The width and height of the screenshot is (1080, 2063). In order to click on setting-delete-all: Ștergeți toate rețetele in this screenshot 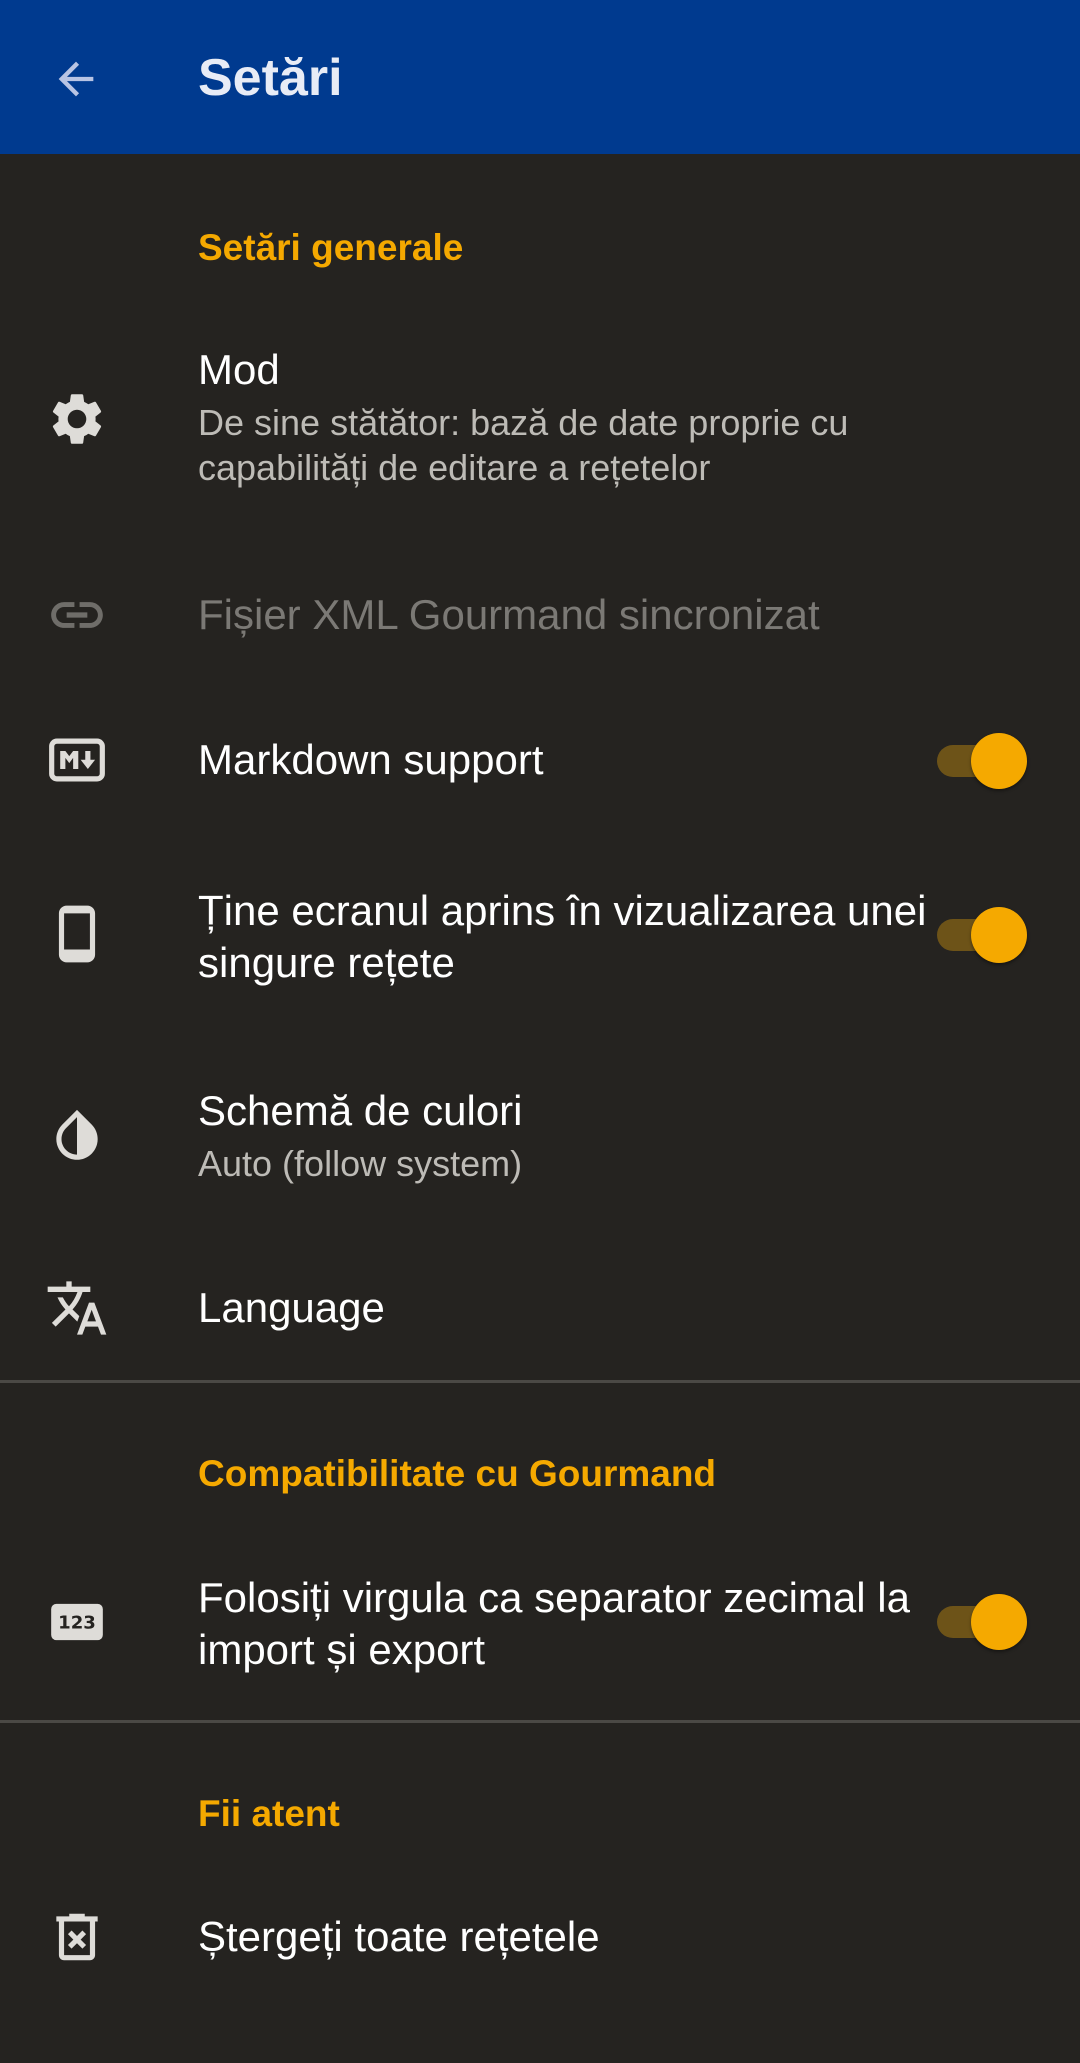, I will do `click(540, 1937)`.